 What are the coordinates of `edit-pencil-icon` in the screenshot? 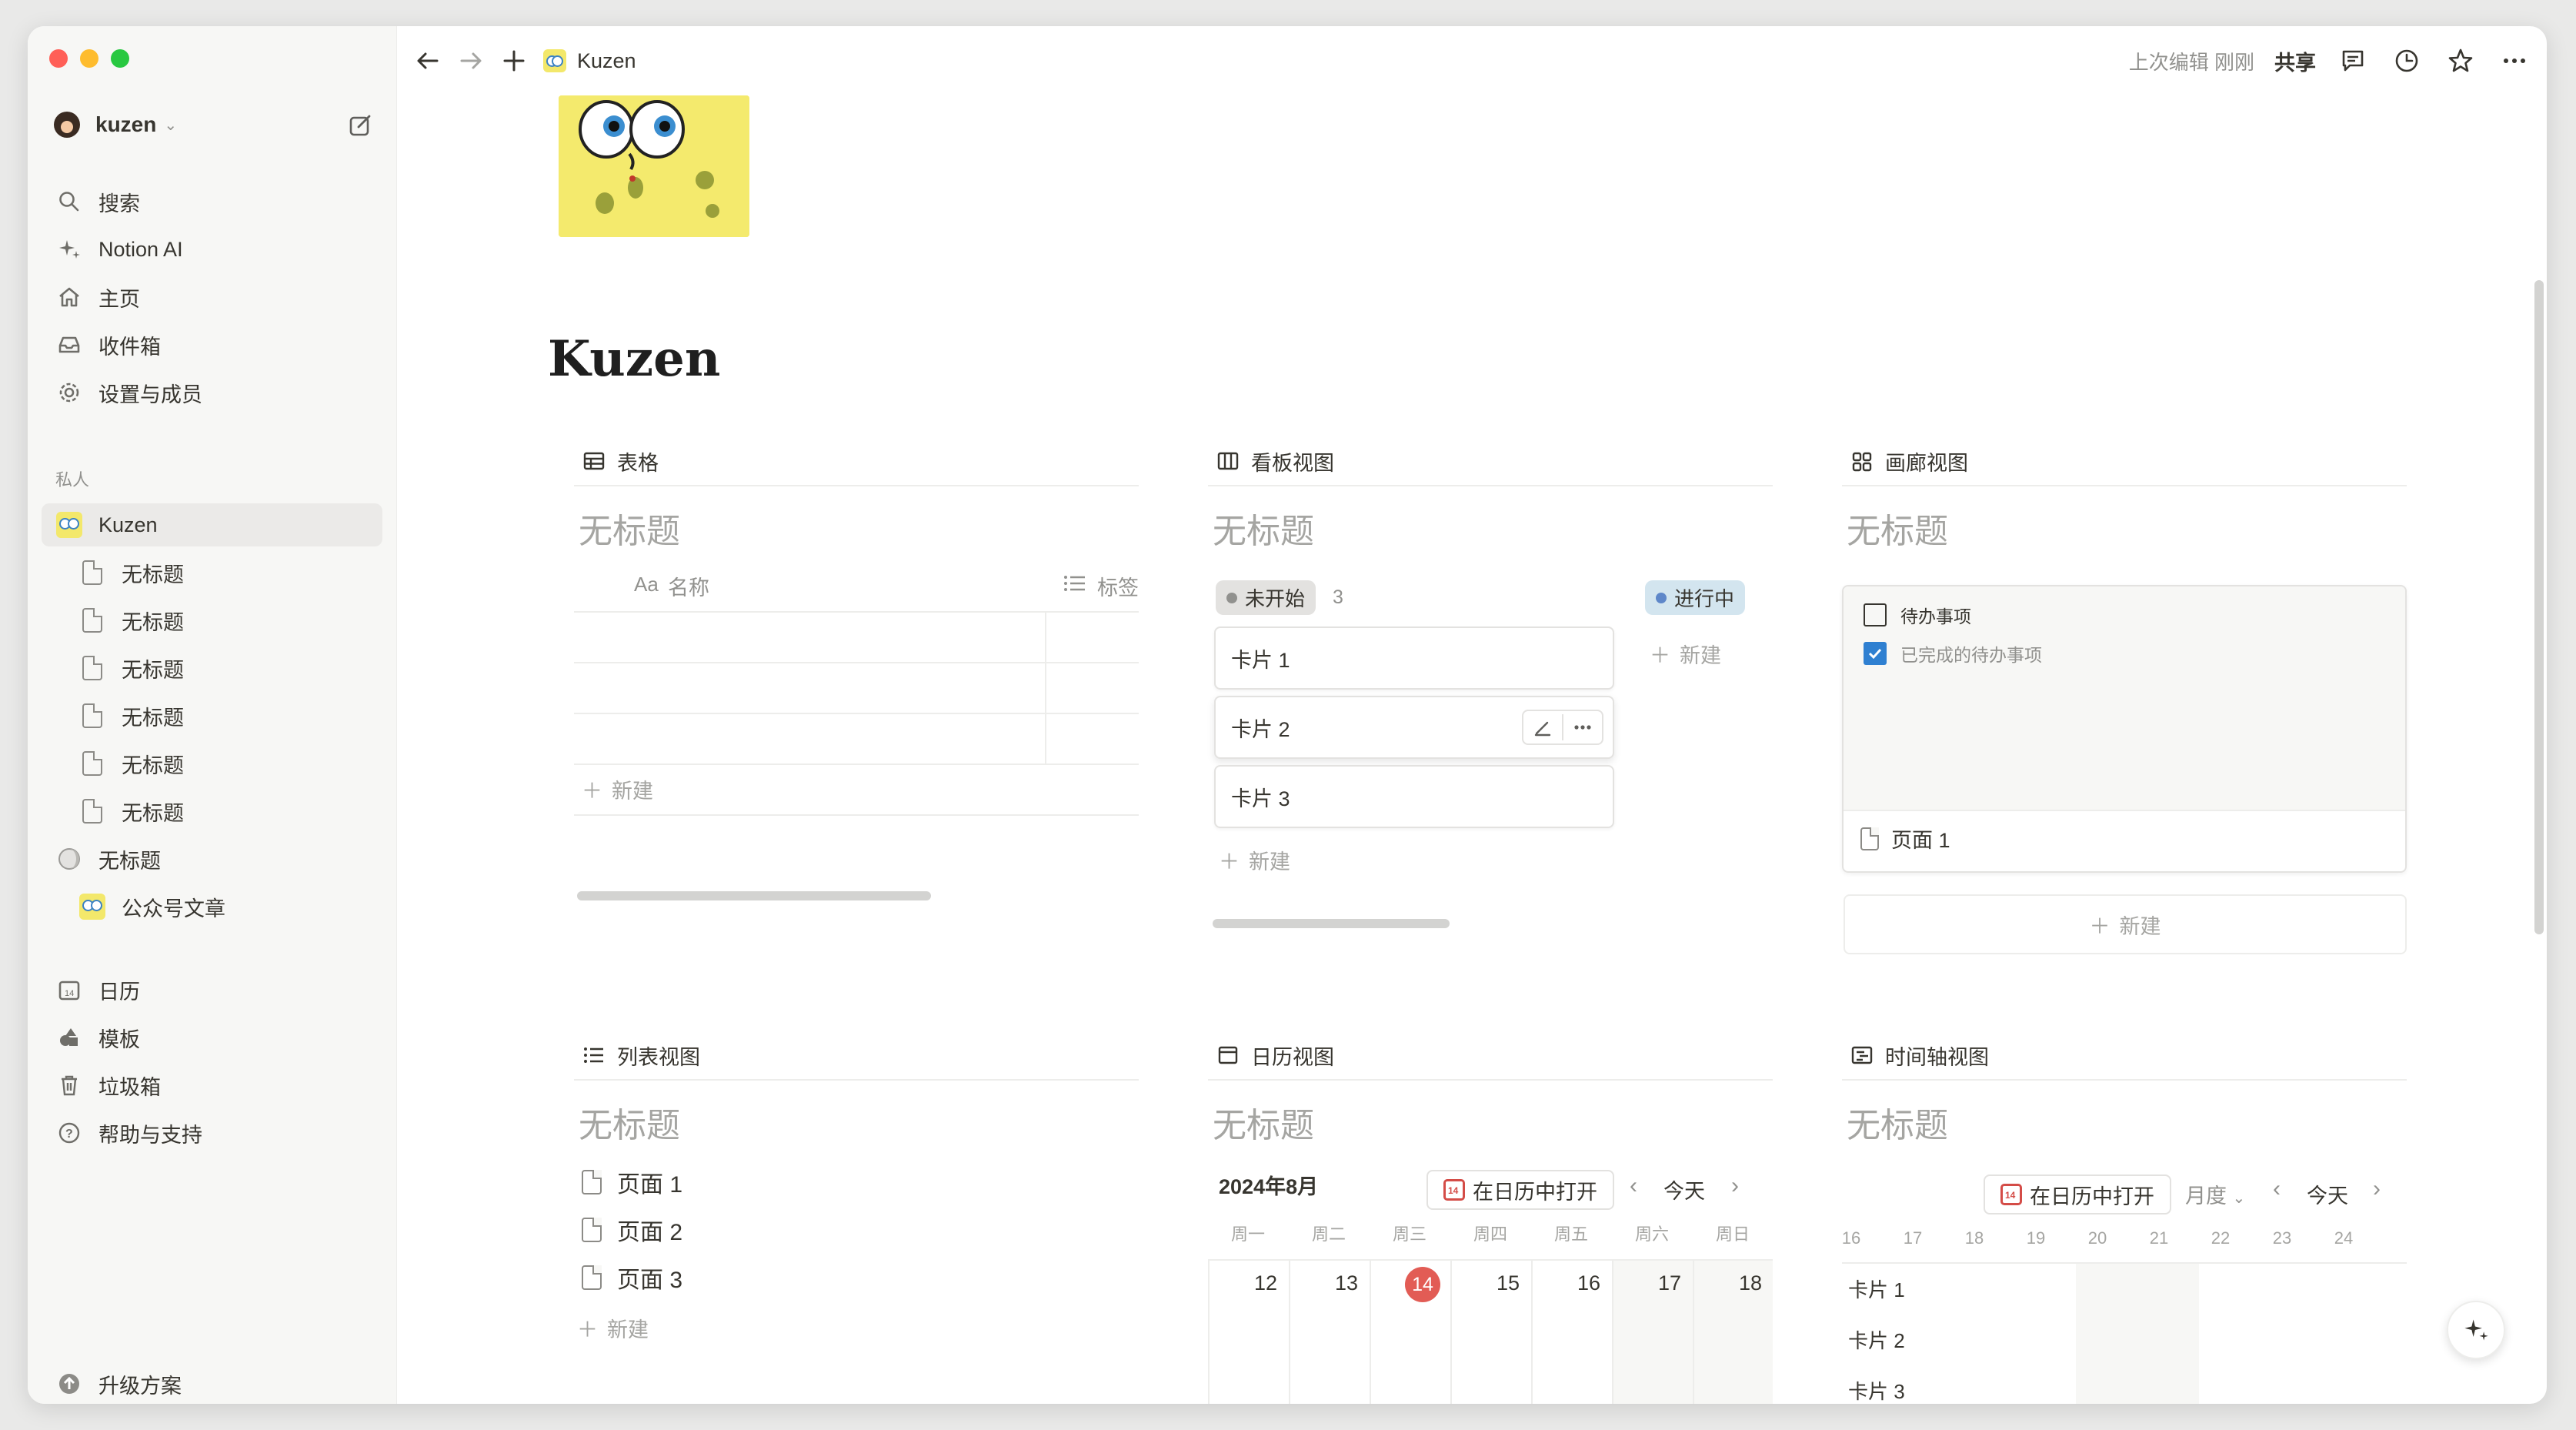 It's located at (1542, 727).